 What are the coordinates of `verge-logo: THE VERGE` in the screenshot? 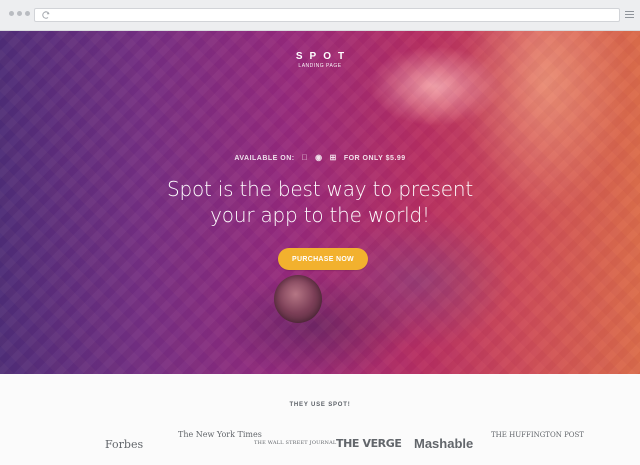 It's located at (369, 443).